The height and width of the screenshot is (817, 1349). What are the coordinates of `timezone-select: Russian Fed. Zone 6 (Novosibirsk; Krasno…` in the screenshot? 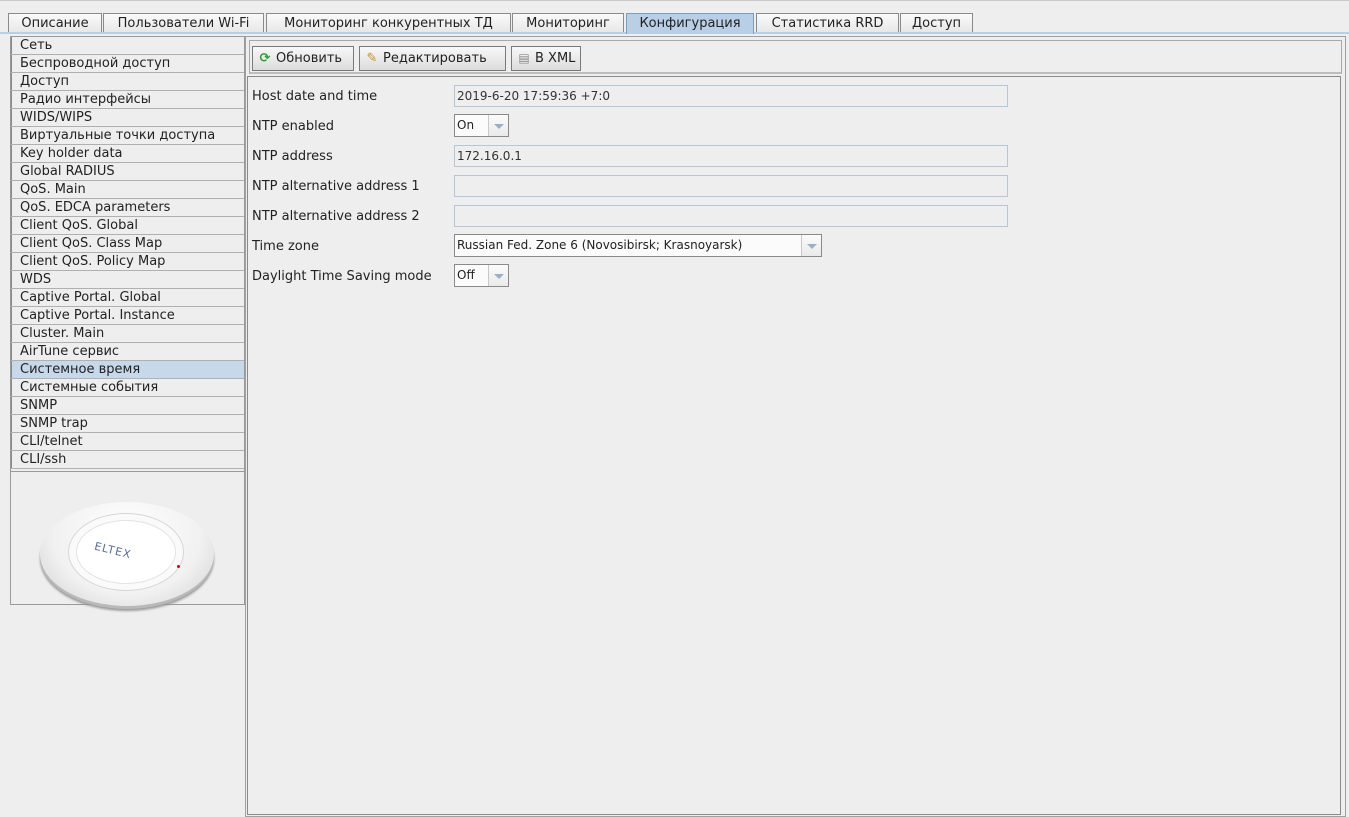 It's located at (638, 245).